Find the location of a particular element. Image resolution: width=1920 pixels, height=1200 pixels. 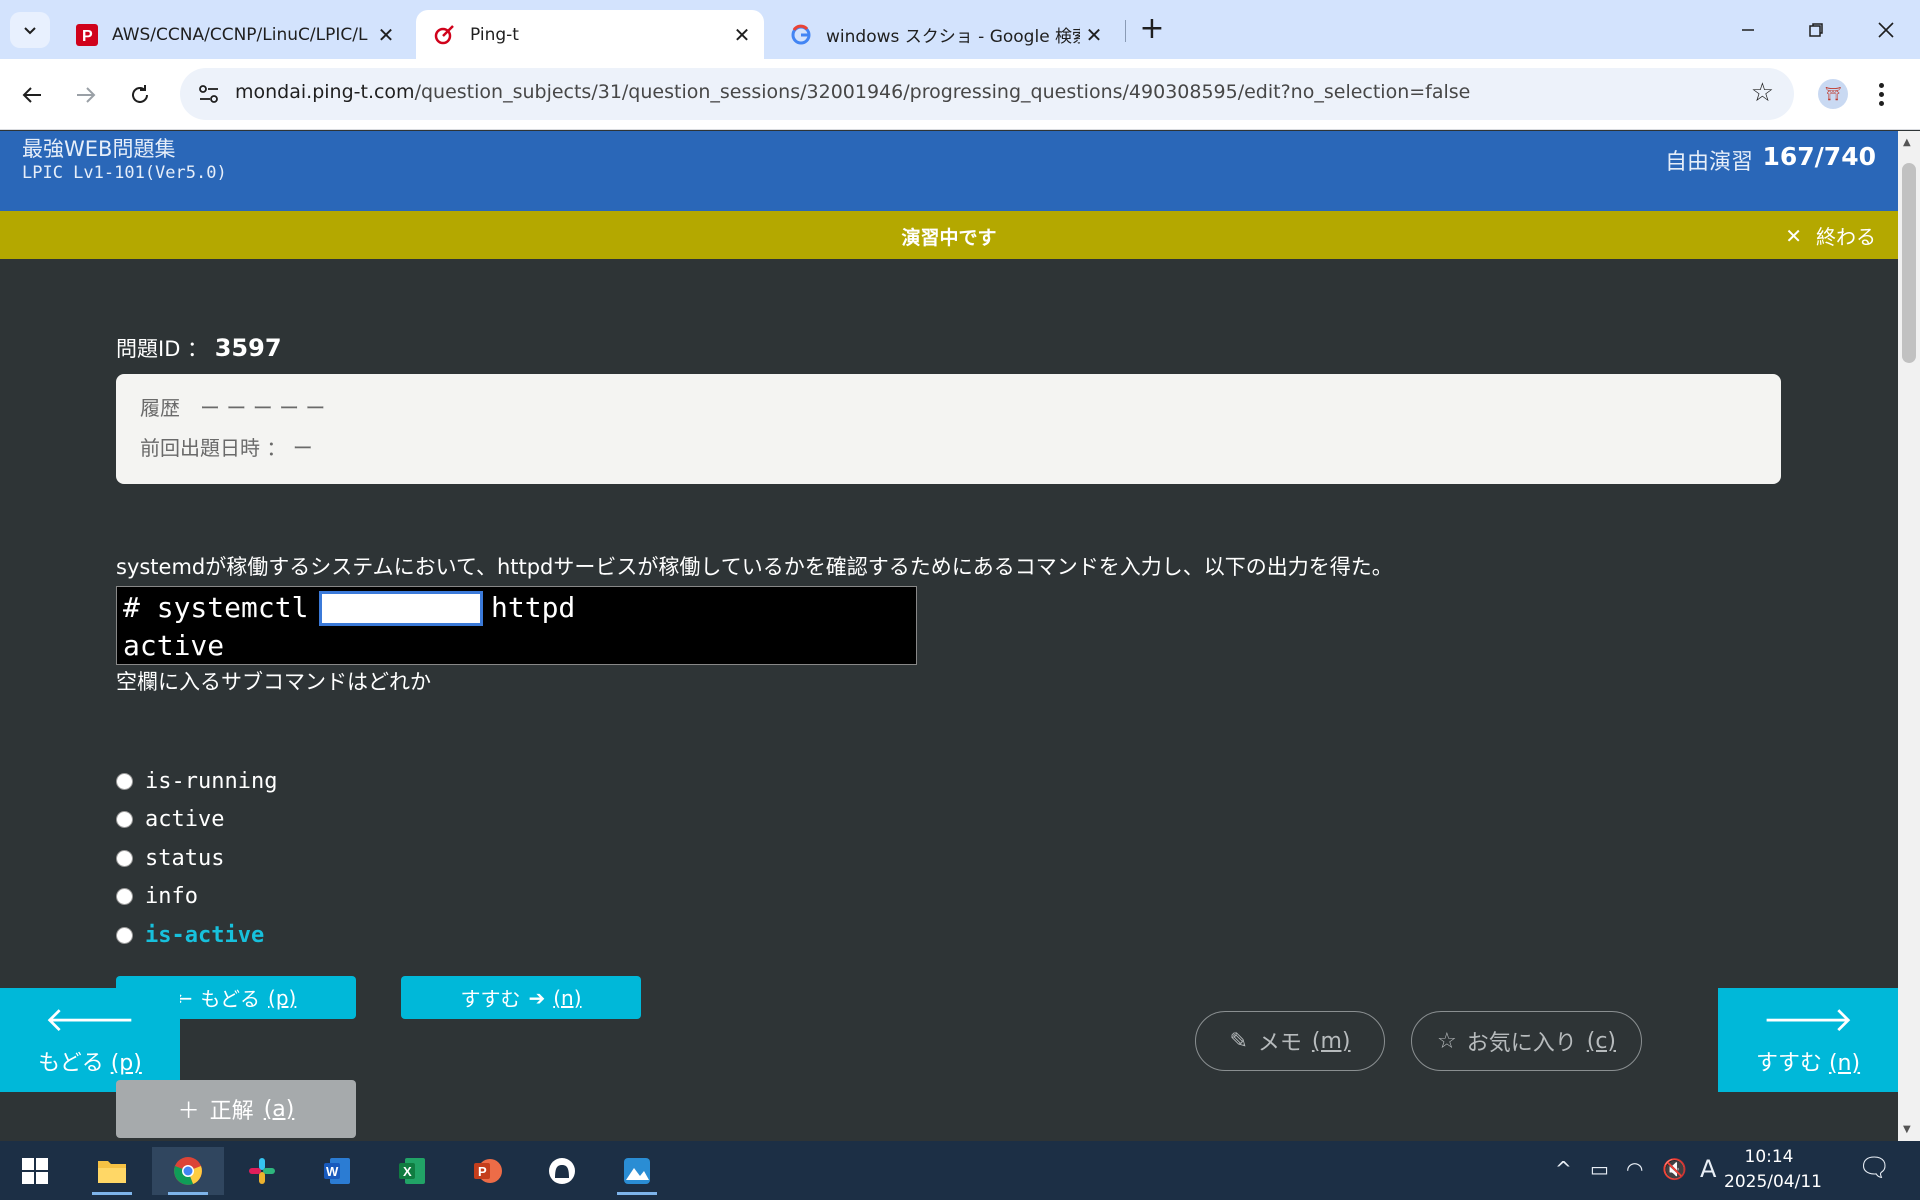

tab-title: windows スクショ - Google 検索 is located at coordinates (953, 37).